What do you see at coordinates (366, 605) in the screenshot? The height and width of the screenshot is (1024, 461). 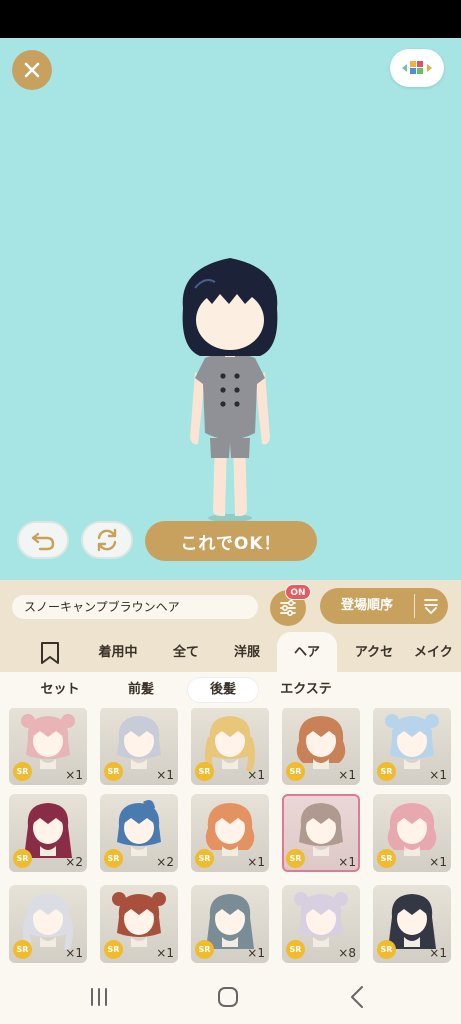 I see `sort-label: 登場順序` at bounding box center [366, 605].